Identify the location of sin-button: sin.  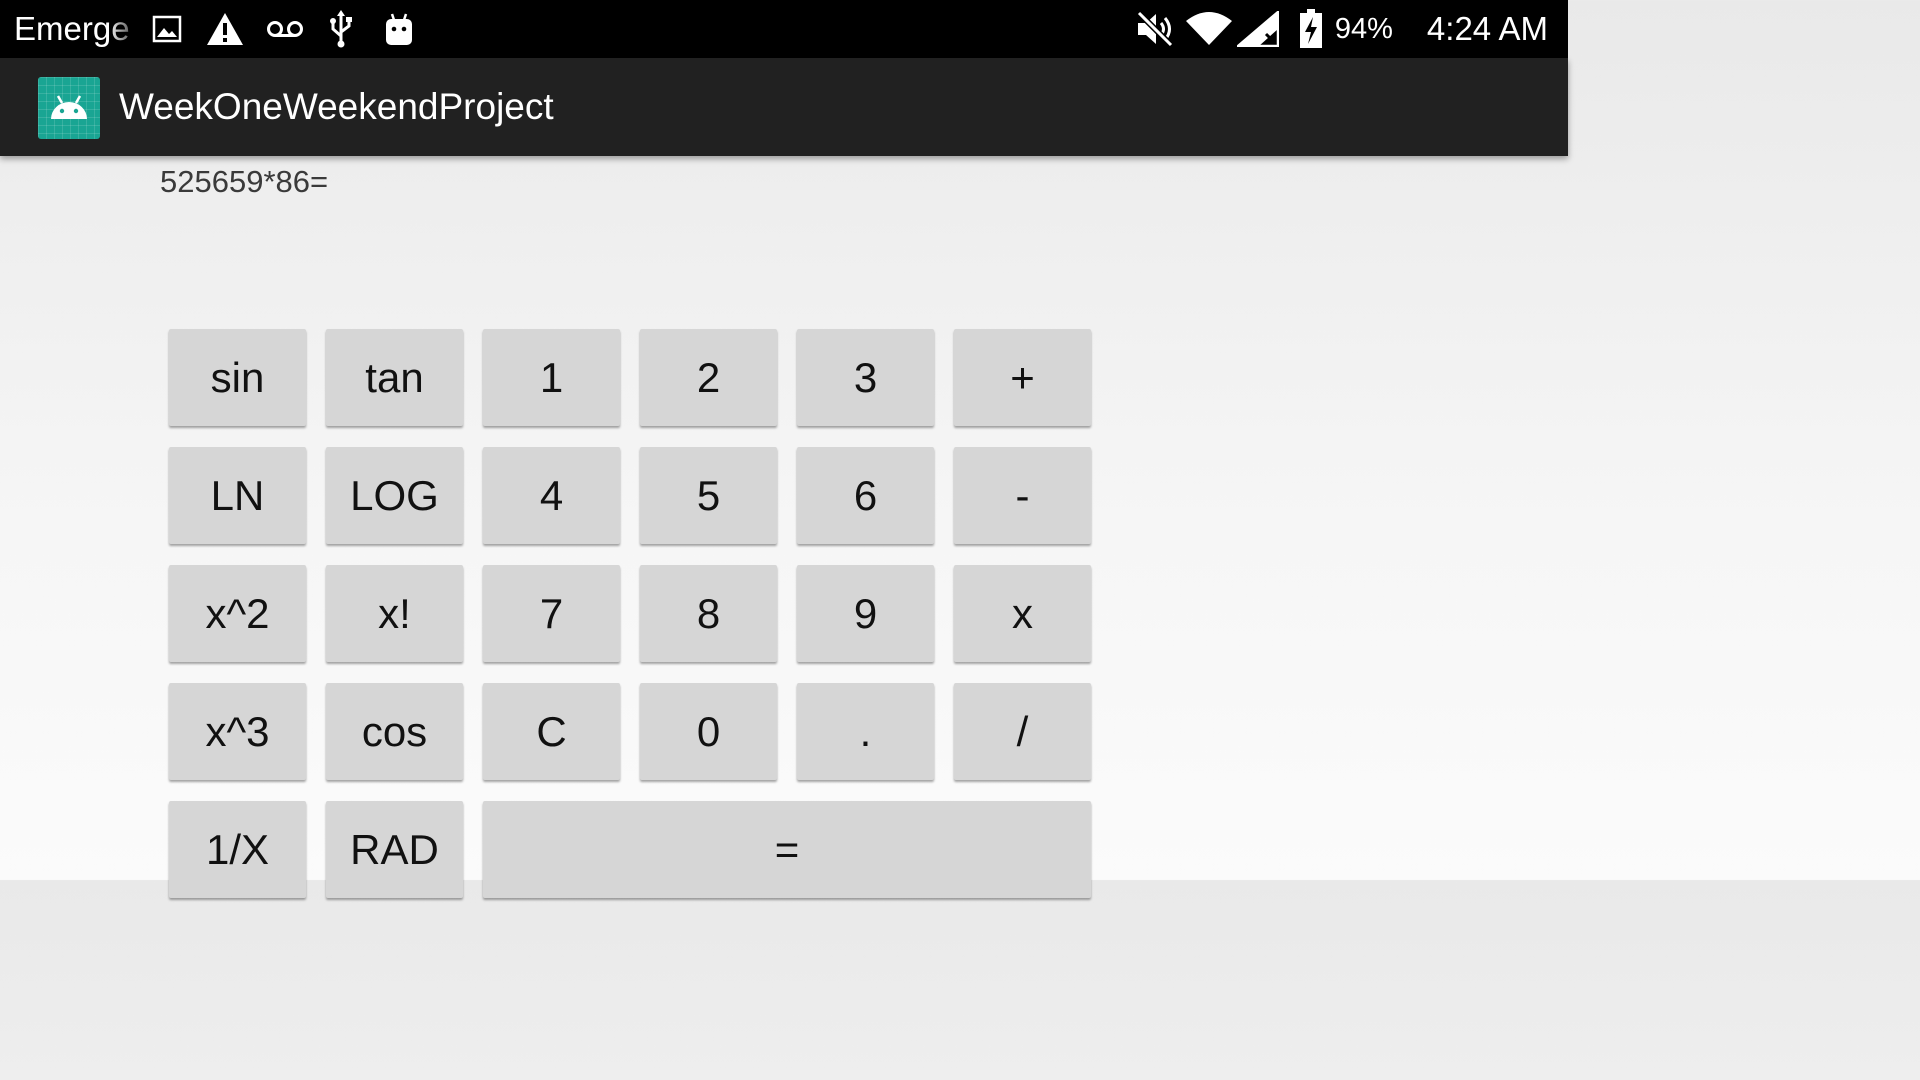
(237, 377).